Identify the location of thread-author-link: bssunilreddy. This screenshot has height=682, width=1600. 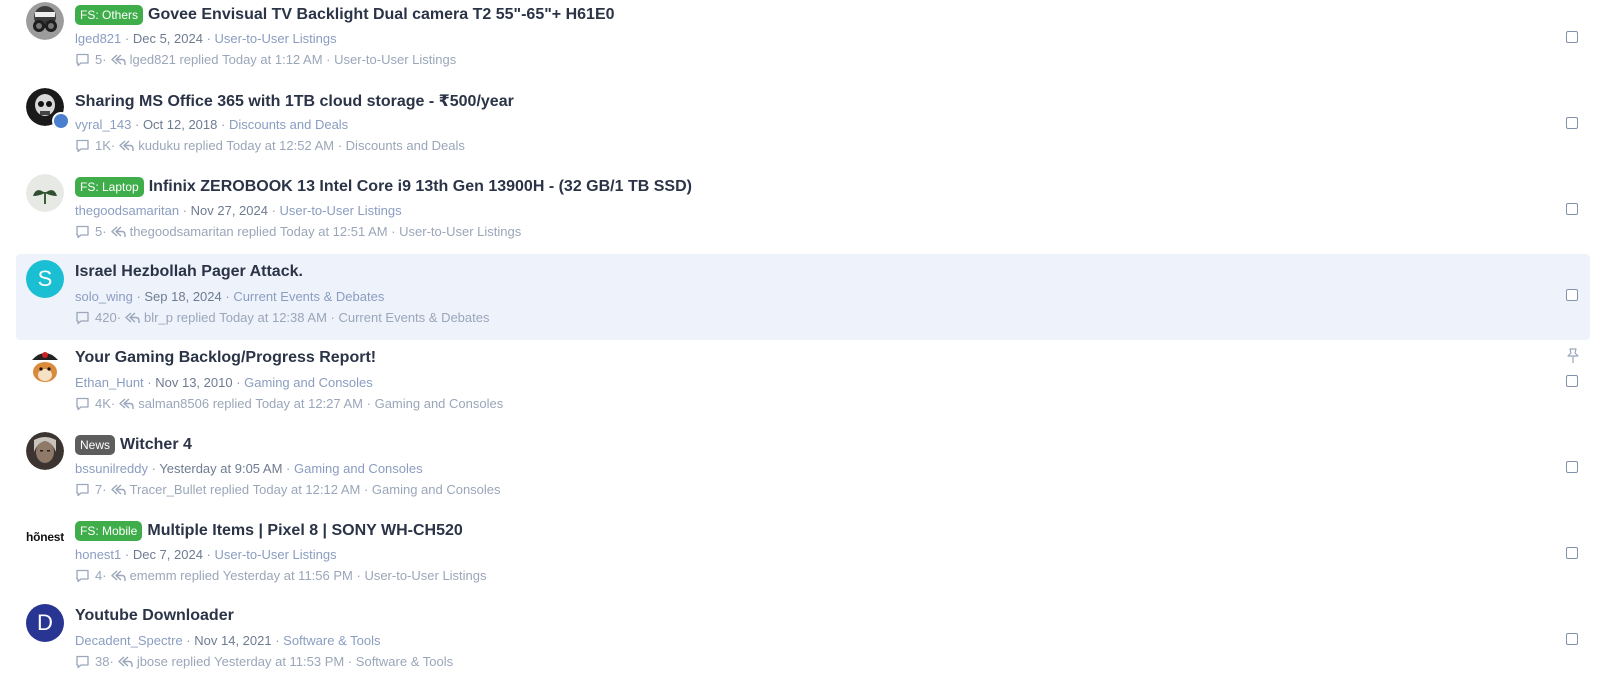
(111, 468).